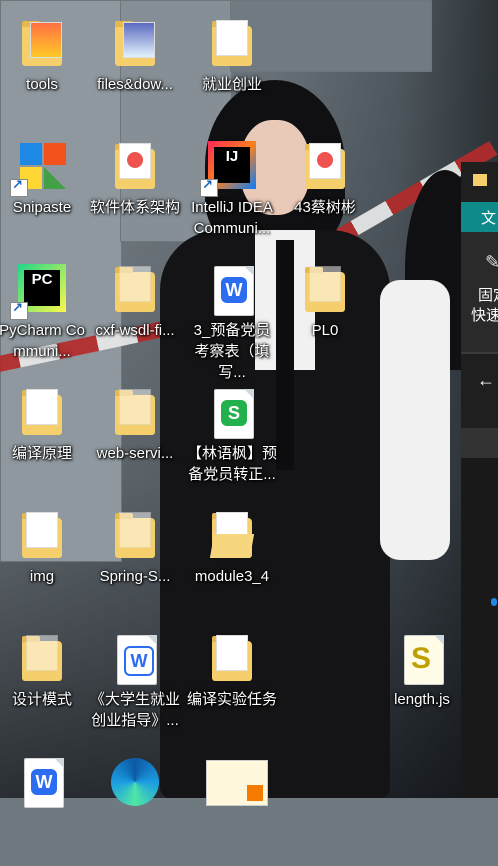  I want to click on pycharm-icon: PC, so click(39, 292).